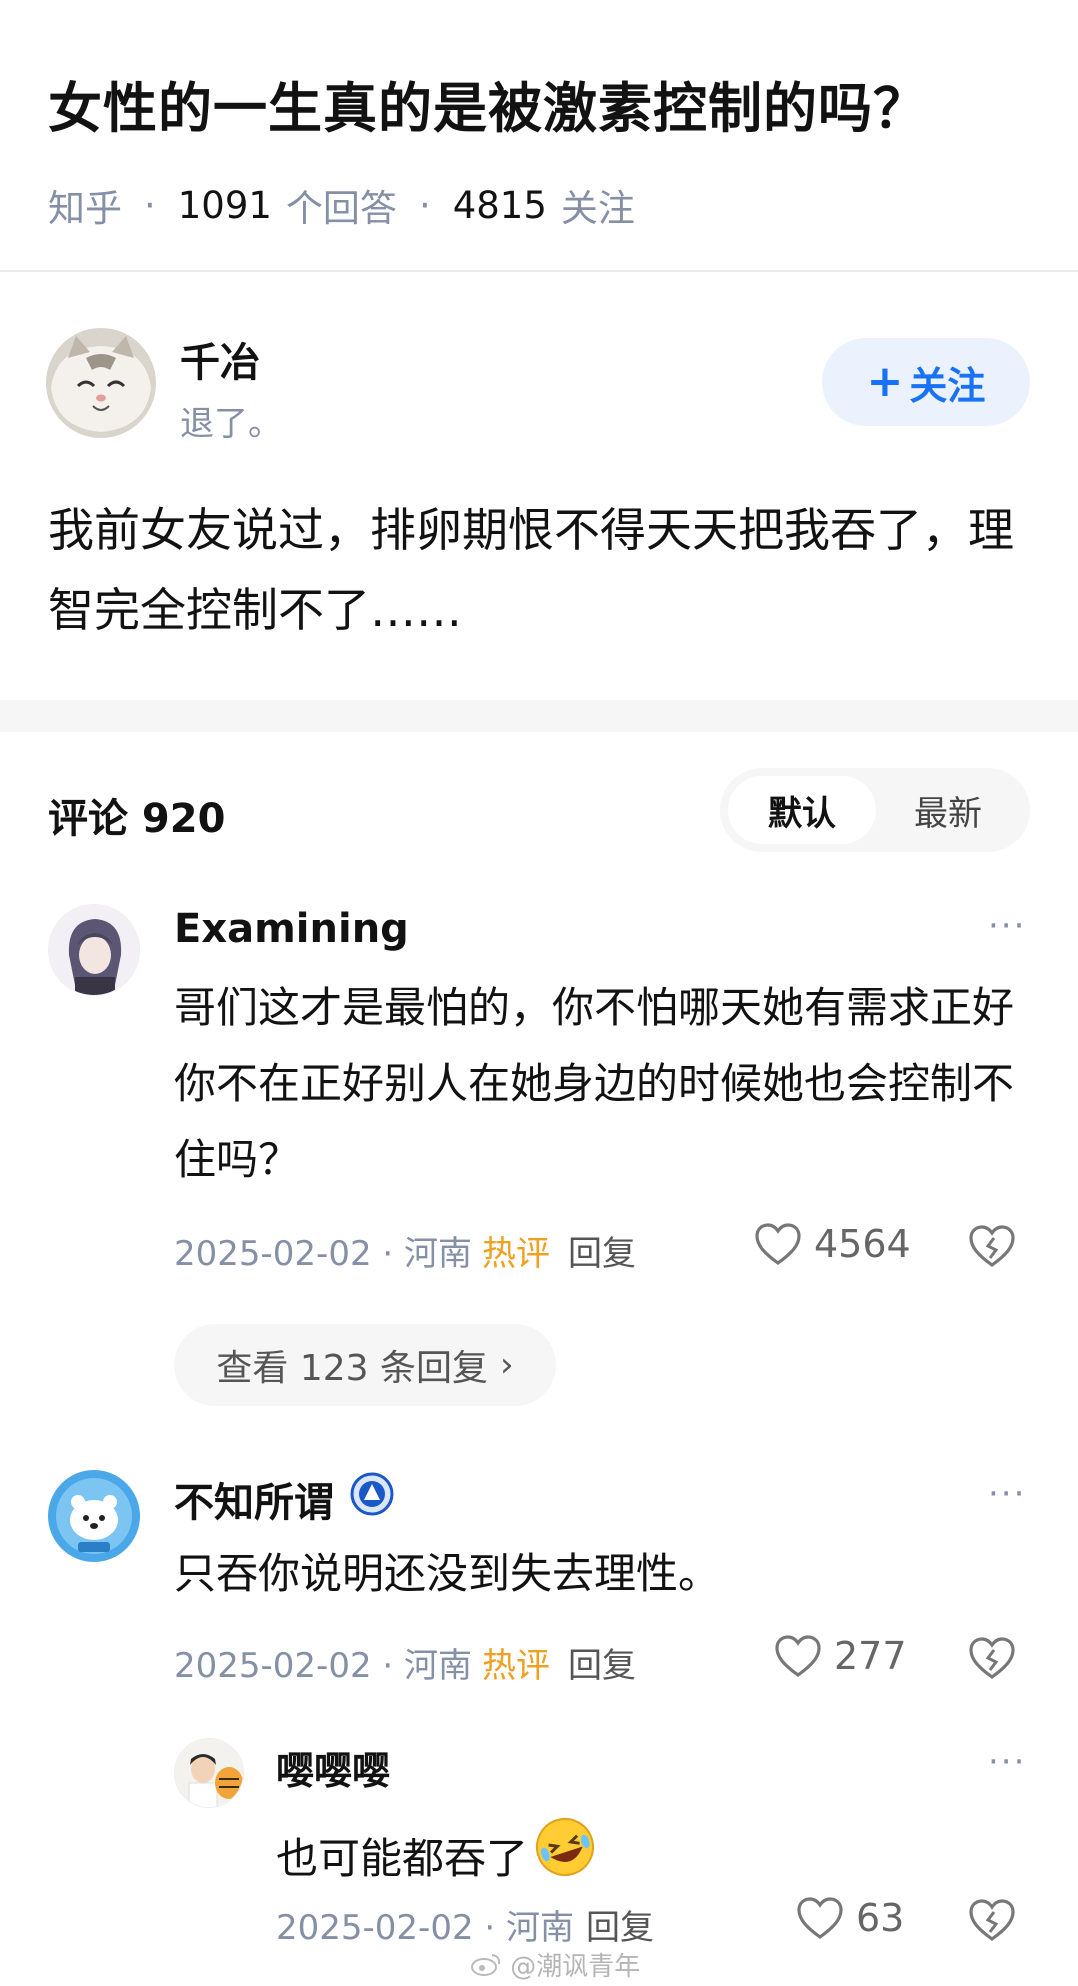  I want to click on question-header: 女性的一生真的是被激素控制的吗？ 知乎 · 1091 个回答 · 4815 关注, so click(539, 136).